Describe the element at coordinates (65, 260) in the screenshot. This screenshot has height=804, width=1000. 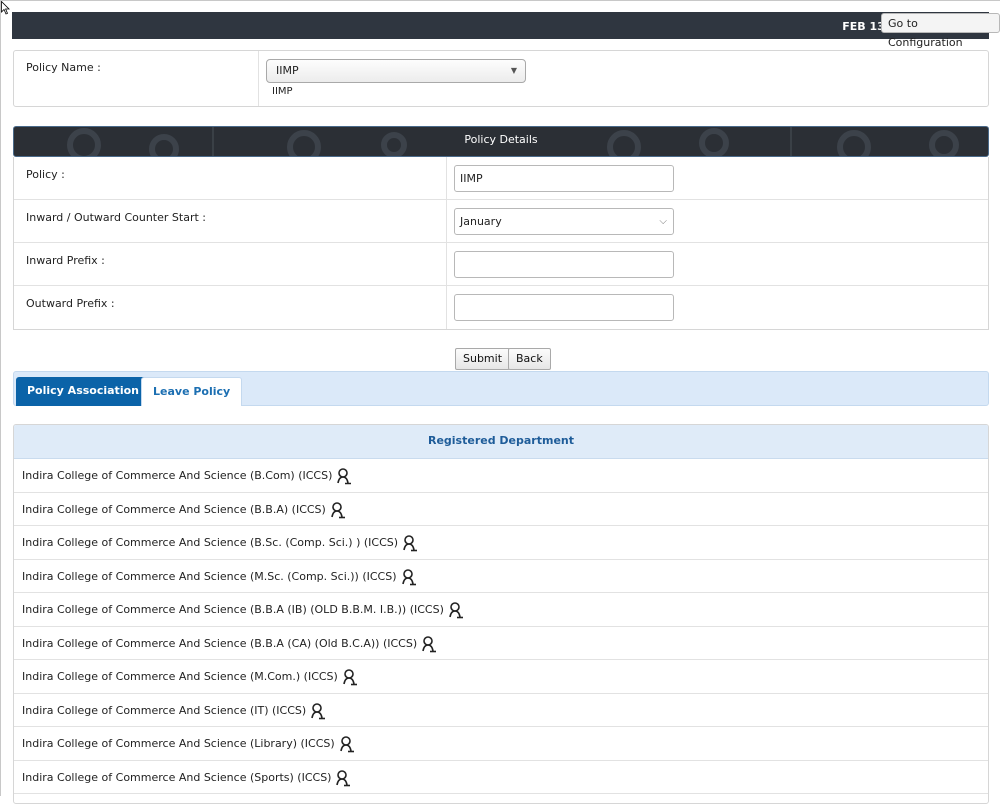
I see `inward-prefix-label: Inward Prefix :` at that location.